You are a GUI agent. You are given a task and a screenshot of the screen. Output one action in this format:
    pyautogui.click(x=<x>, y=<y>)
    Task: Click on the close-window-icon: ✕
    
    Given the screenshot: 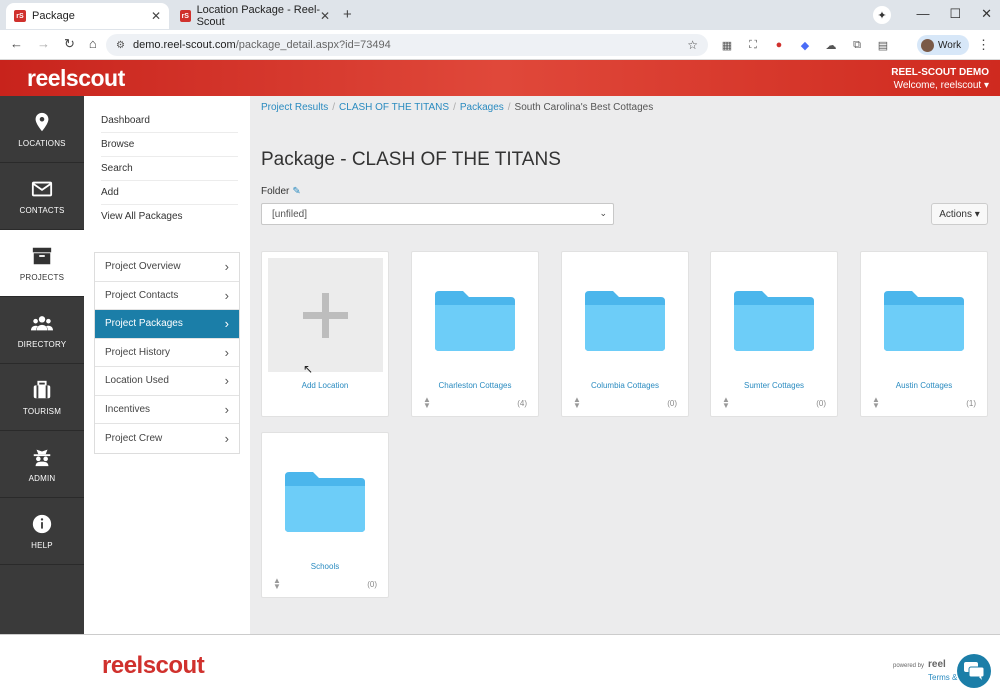 What is the action you would take?
    pyautogui.click(x=986, y=14)
    